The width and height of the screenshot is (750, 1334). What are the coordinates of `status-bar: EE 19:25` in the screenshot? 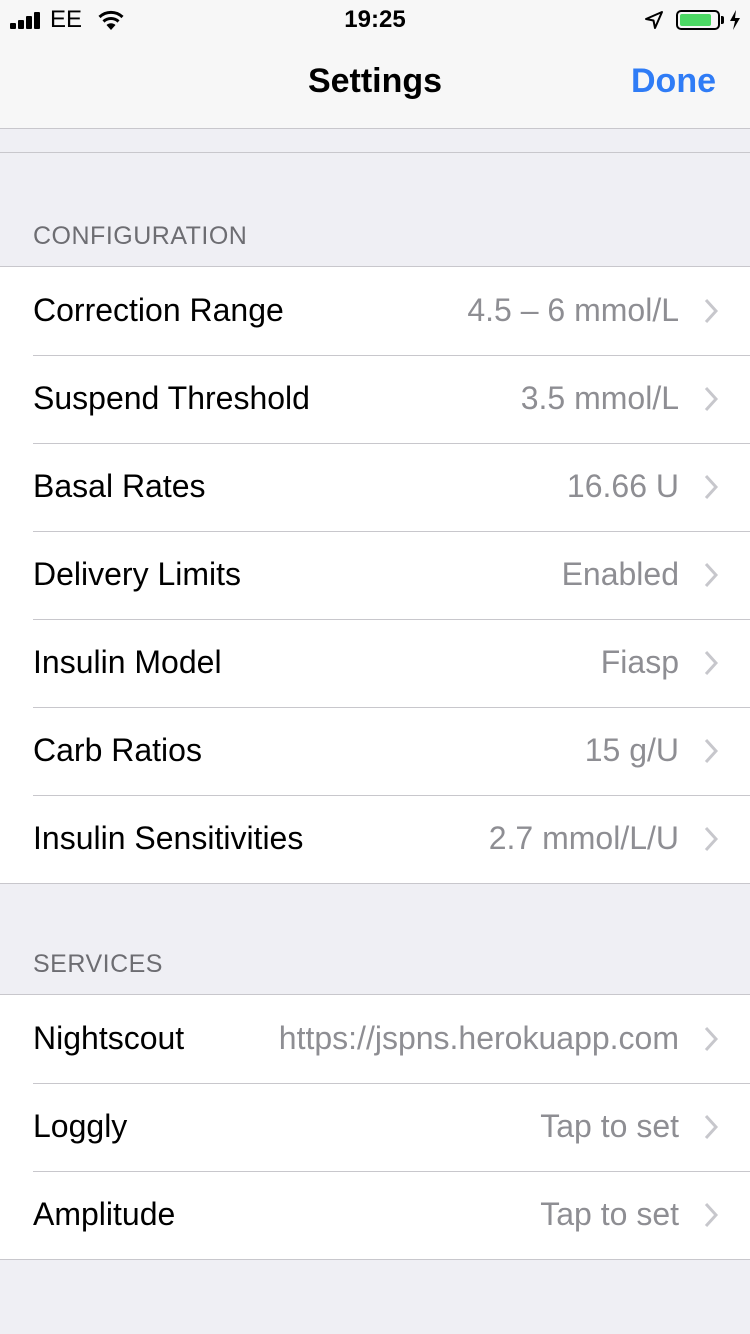 It's located at (375, 20).